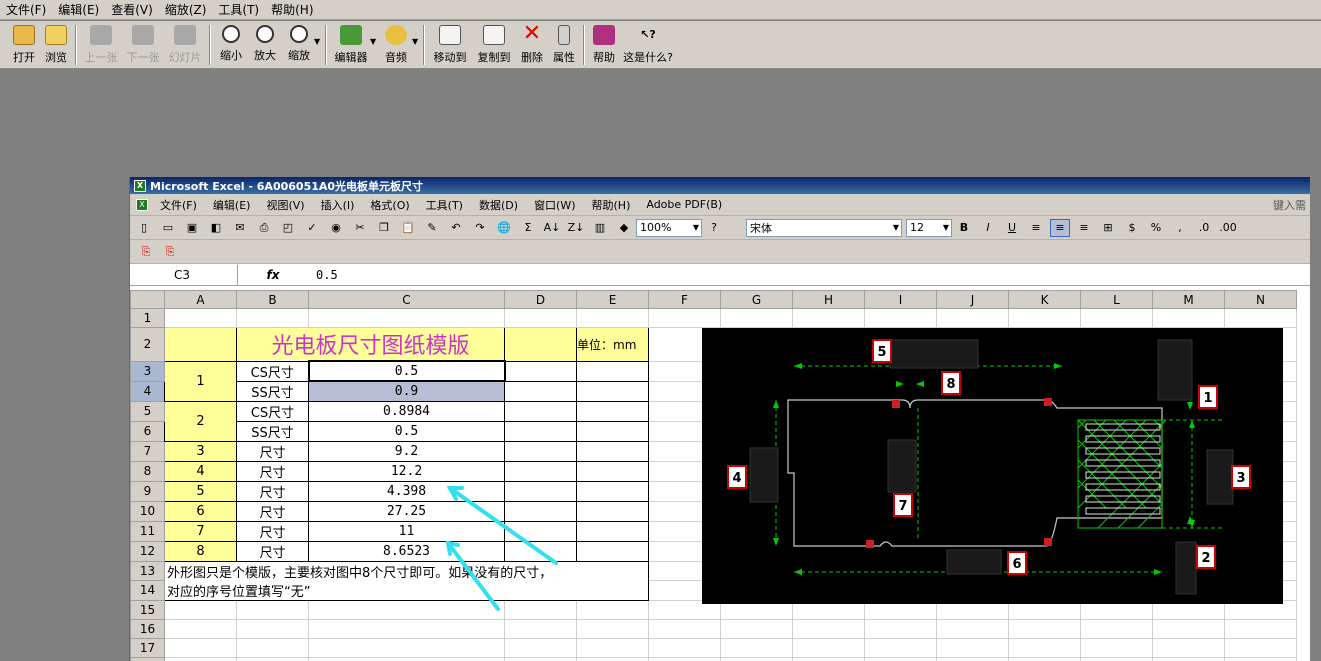 The image size is (1321, 661). I want to click on comma-icon: ,, so click(1180, 228).